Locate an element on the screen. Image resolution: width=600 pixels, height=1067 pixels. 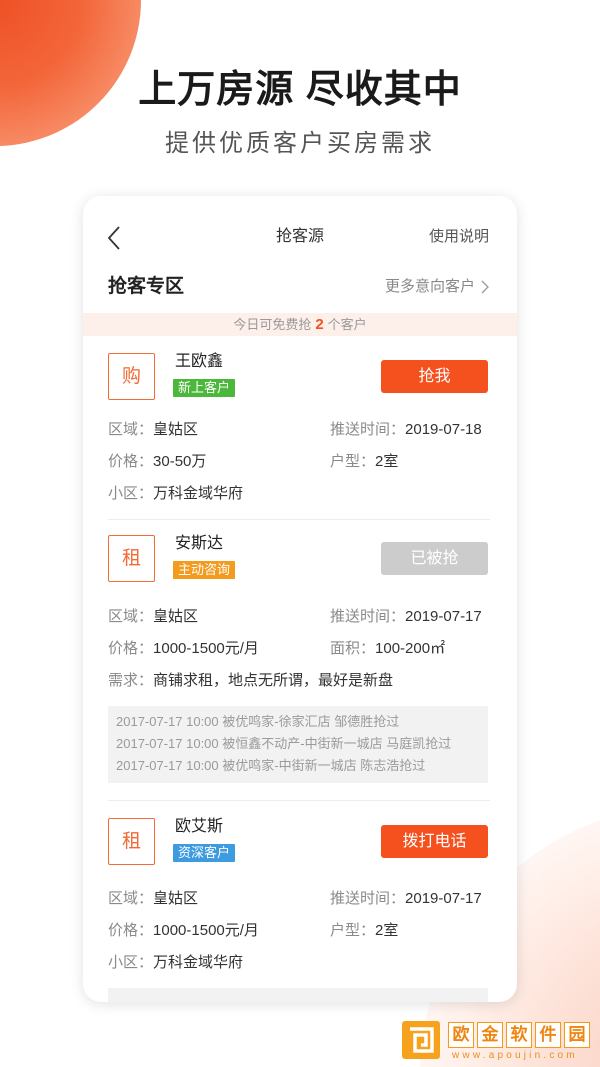
history-line: 2017-07-17 10:00 被优鸣家-中街新一城店 陈志浩抢过 is located at coordinates (271, 765).